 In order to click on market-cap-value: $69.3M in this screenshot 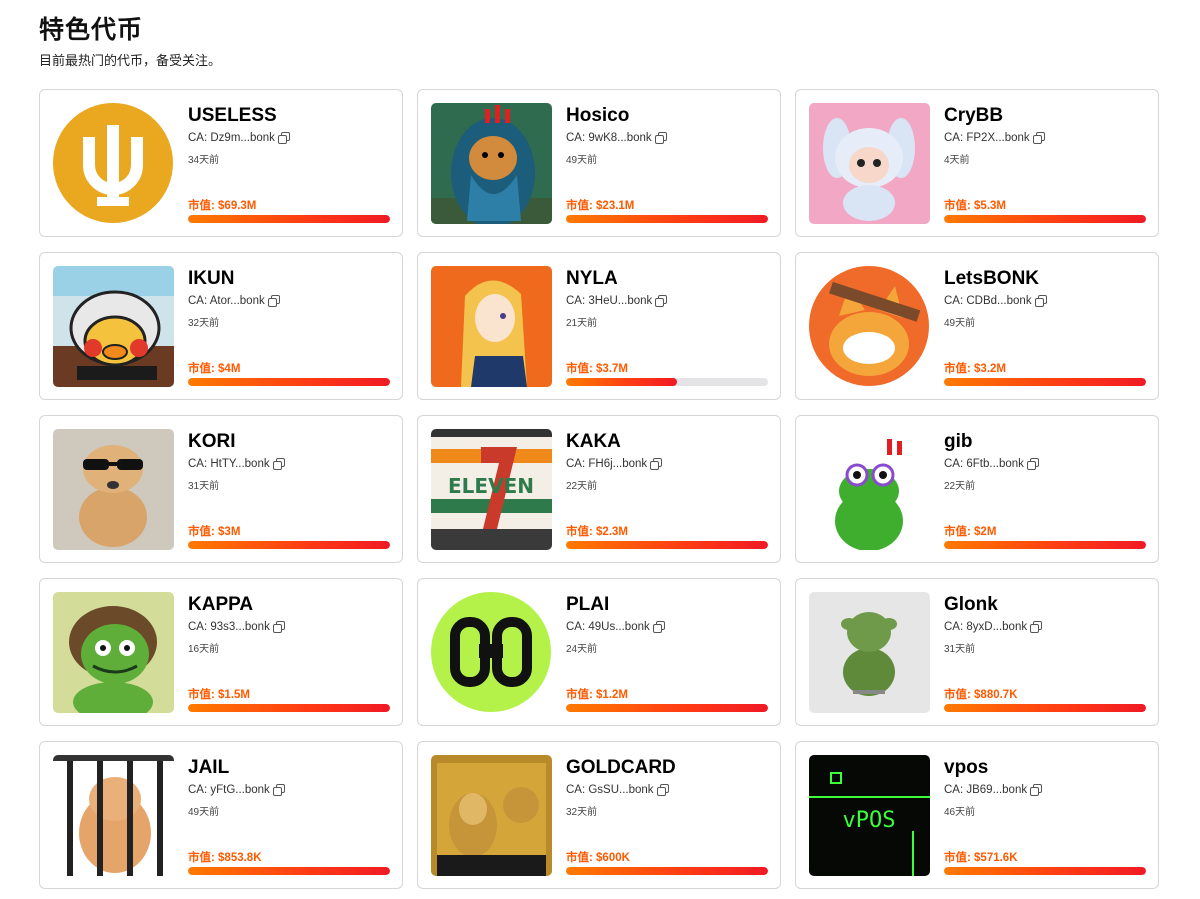, I will do `click(237, 206)`.